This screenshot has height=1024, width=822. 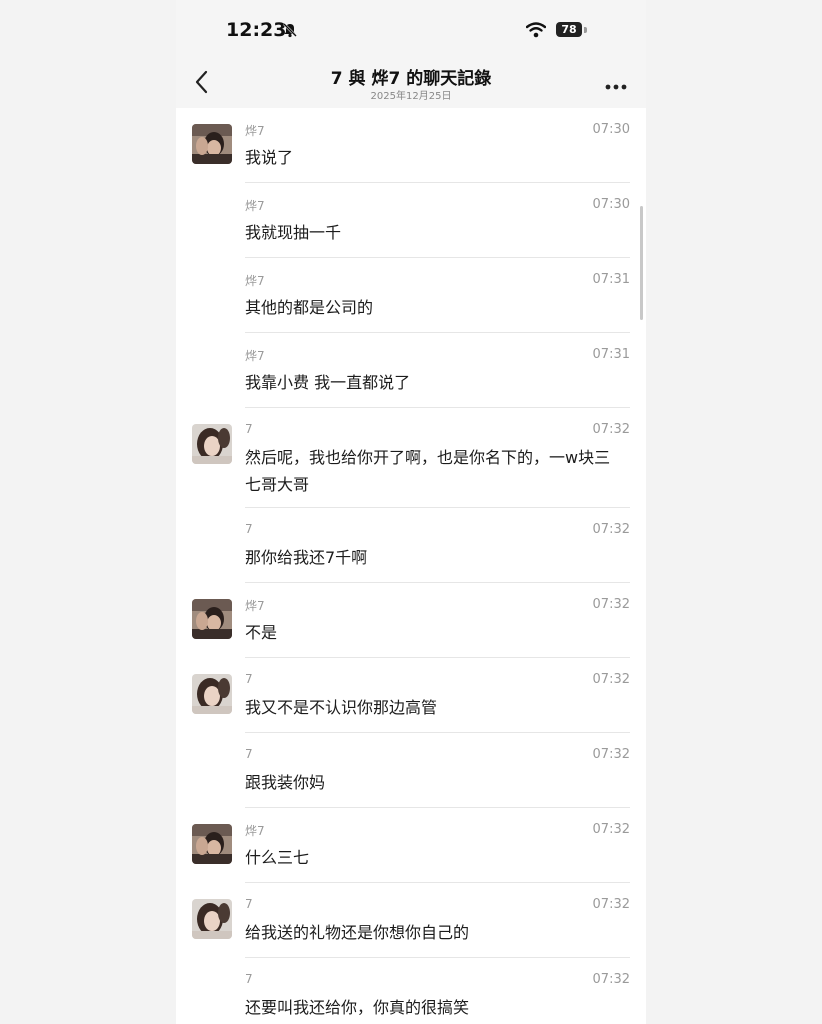 I want to click on message-row: 7 07:32 我又不是不认识你那边高管, so click(x=411, y=695).